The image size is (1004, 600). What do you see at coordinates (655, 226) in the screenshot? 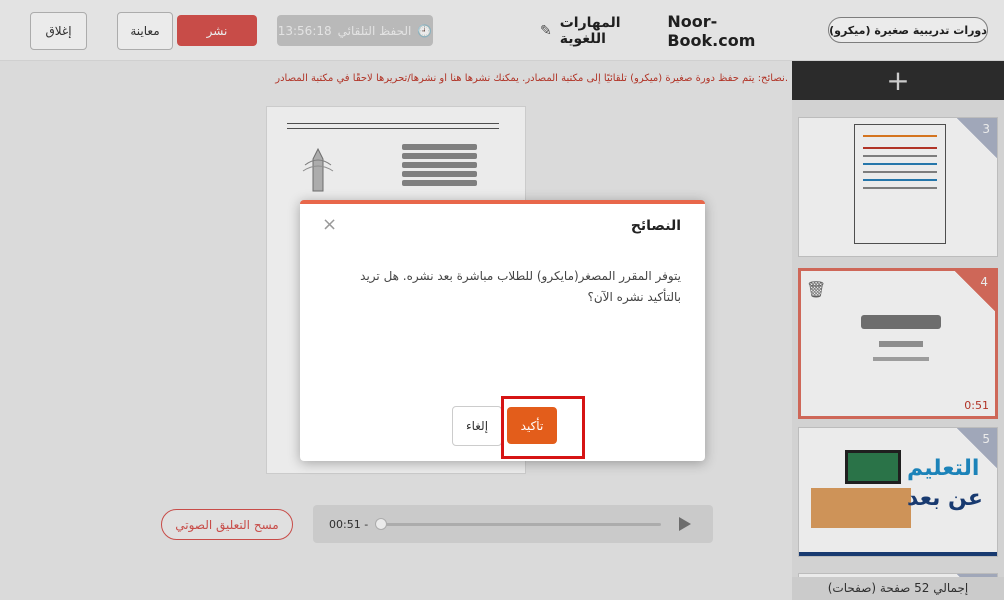
I see `dialog-title: النصائح` at bounding box center [655, 226].